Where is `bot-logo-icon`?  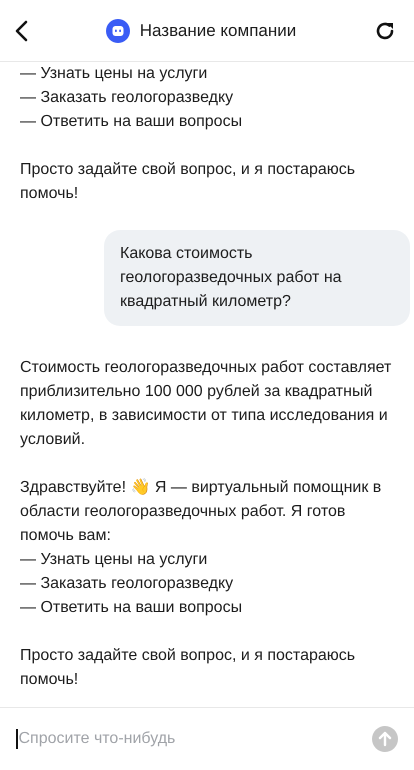 bot-logo-icon is located at coordinates (118, 30).